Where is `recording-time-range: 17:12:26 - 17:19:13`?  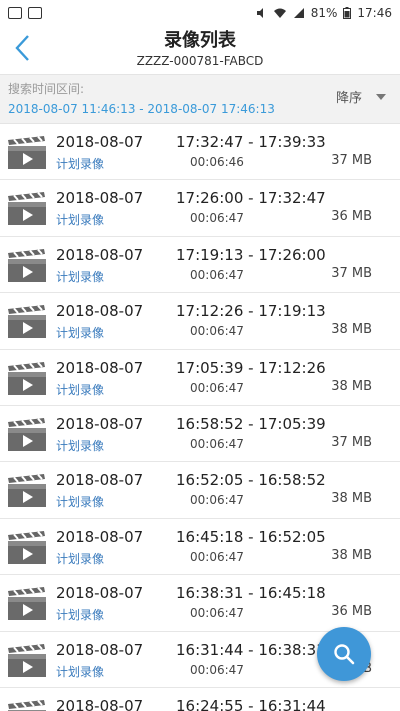
recording-time-range: 17:12:26 - 17:19:13 is located at coordinates (251, 311).